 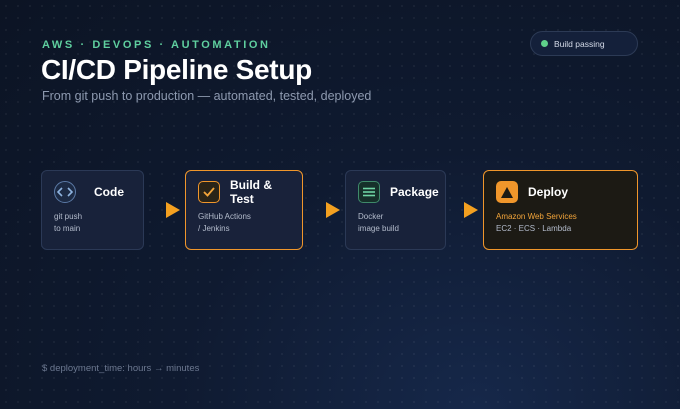 I want to click on stage-desc-line: GitHub Actions, so click(x=224, y=216).